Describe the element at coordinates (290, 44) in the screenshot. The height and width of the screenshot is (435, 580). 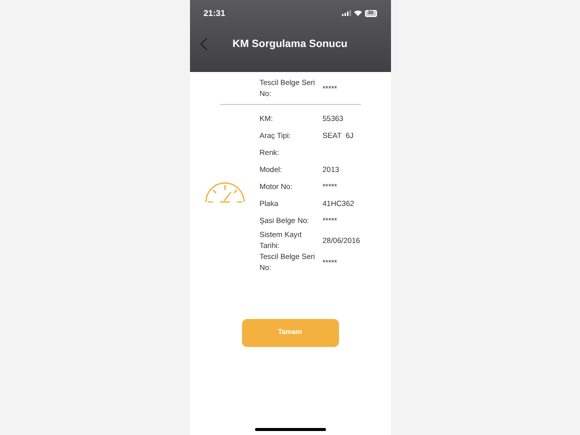
I see `screen-title: KM Sorgulama Sonucu` at that location.